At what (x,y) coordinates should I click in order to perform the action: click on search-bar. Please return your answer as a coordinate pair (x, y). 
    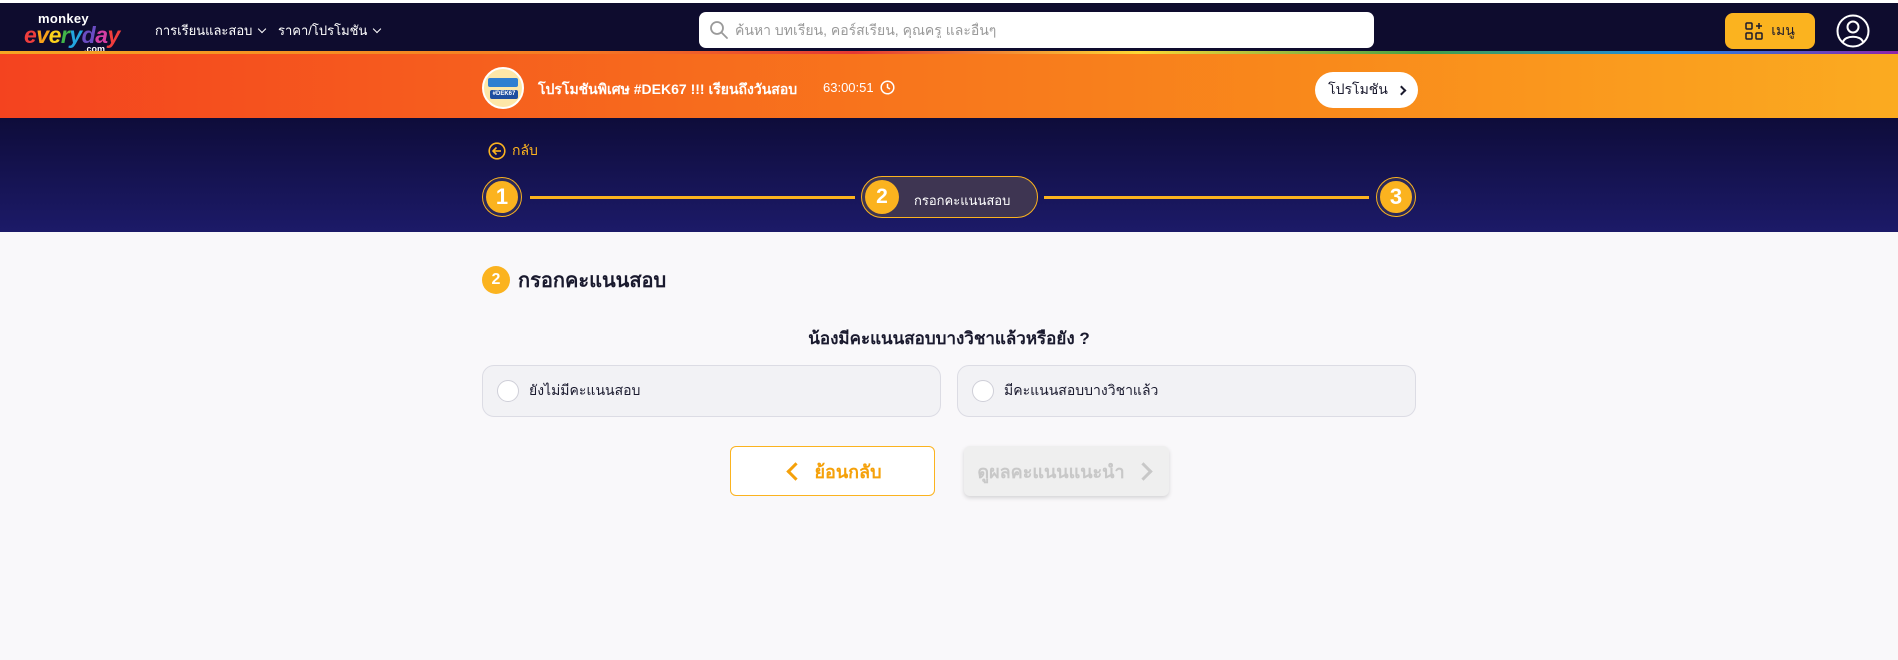
    Looking at the image, I should click on (1036, 30).